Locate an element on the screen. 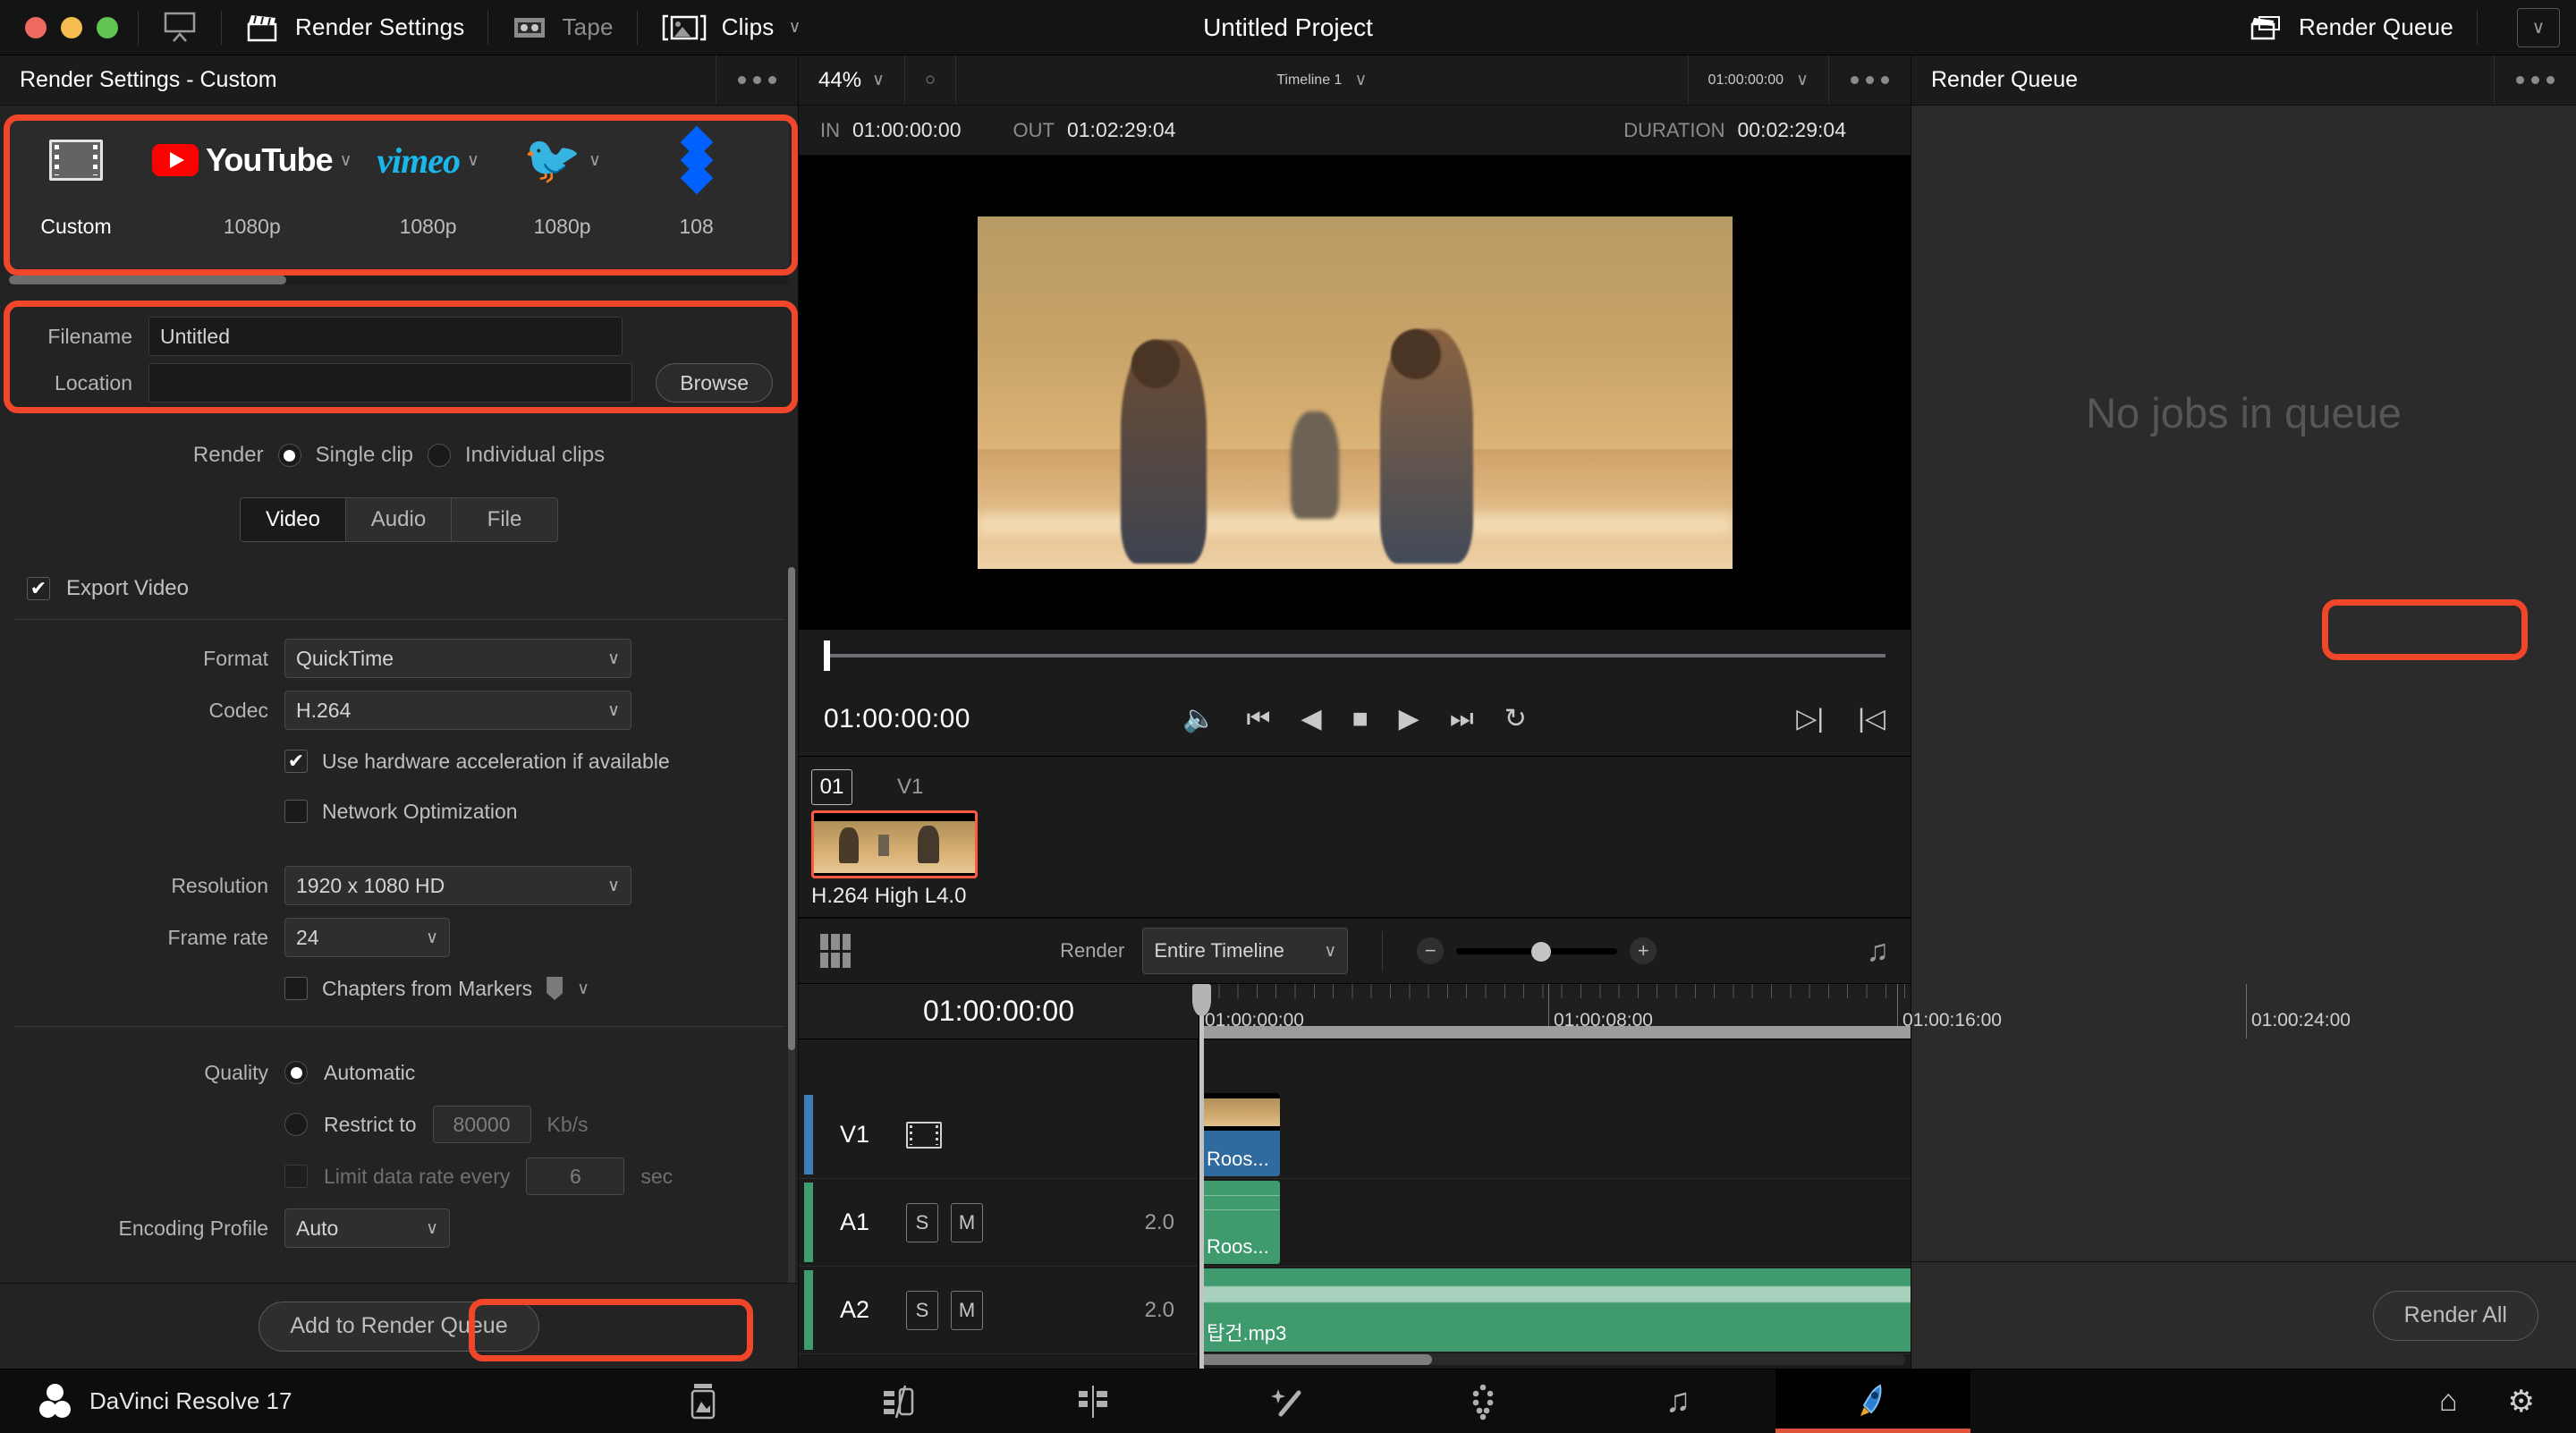 The image size is (2576, 1433). zoom-out-button: − is located at coordinates (1431, 950).